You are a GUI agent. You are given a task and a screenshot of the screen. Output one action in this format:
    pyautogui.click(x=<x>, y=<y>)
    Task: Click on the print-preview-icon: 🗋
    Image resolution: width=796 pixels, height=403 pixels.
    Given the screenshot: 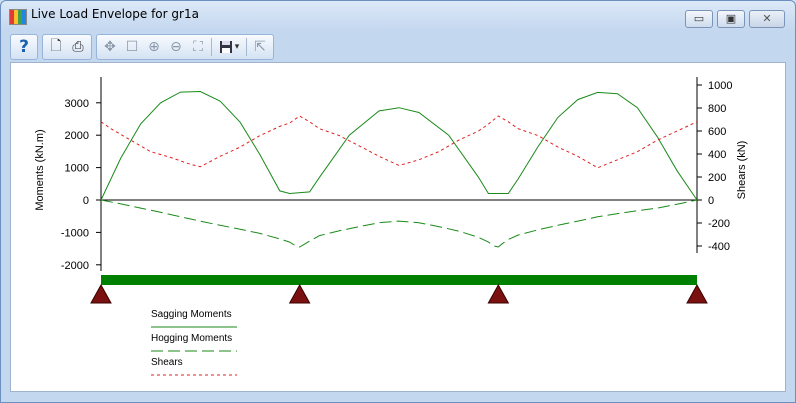 What is the action you would take?
    pyautogui.click(x=56, y=47)
    